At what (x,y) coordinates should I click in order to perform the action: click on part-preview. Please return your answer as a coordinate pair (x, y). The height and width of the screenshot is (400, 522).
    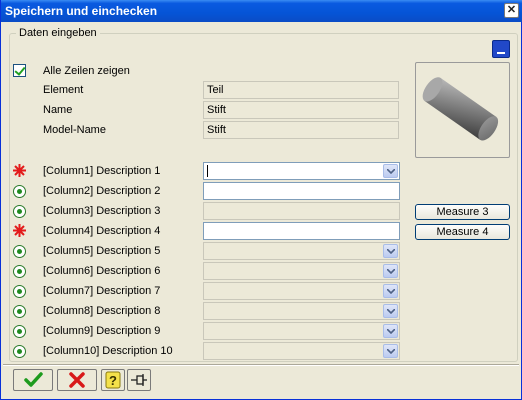
    Looking at the image, I should click on (462, 110).